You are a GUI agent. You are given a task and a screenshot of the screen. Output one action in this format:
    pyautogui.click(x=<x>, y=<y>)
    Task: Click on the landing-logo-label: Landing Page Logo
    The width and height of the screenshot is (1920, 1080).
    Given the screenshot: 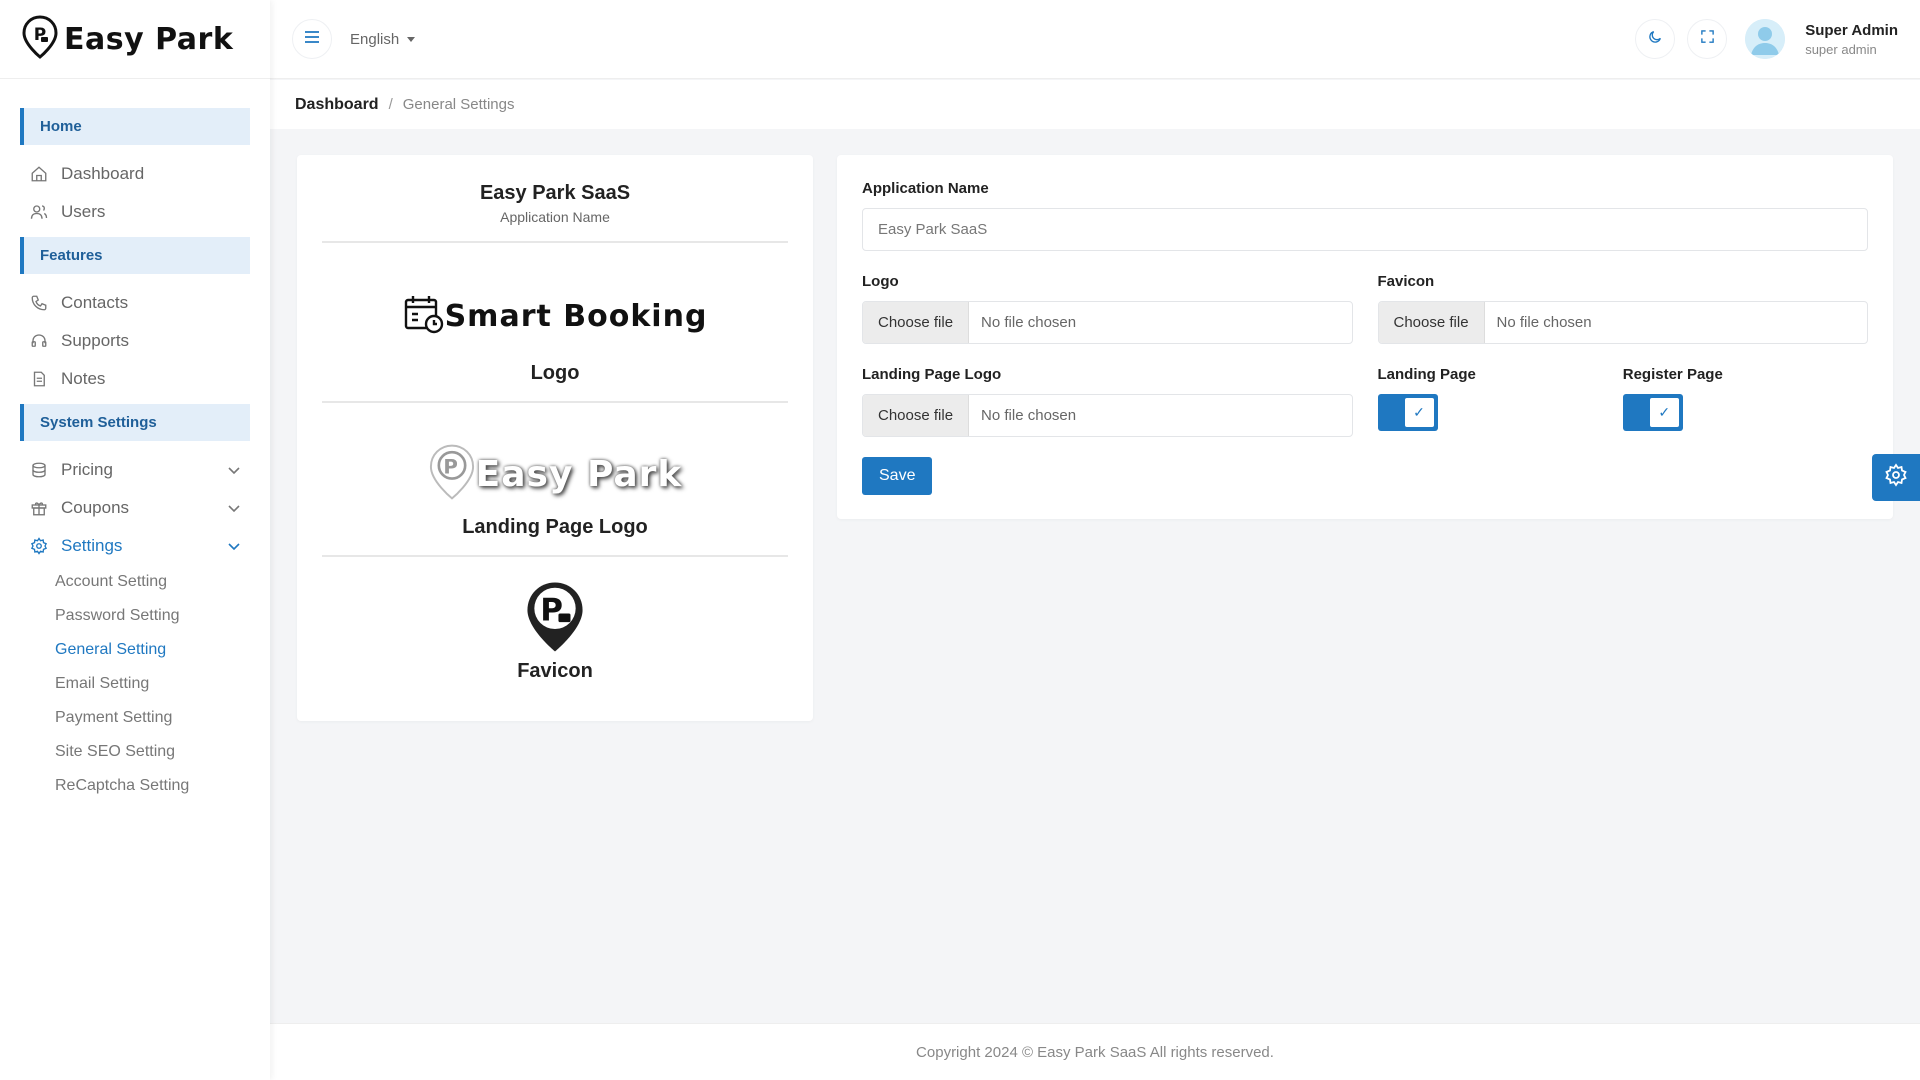 What is the action you would take?
    pyautogui.click(x=932, y=374)
    